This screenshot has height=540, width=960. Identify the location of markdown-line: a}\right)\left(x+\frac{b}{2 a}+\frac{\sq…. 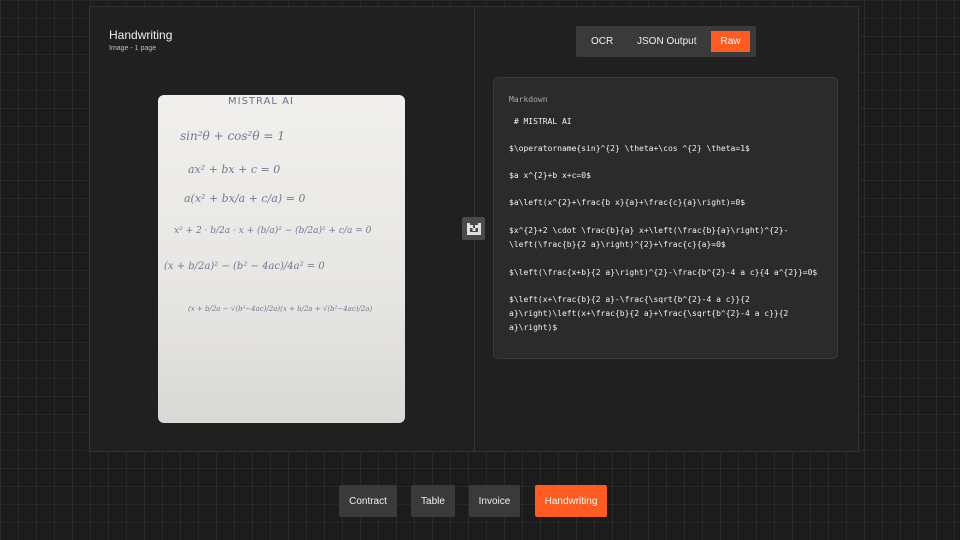
(649, 313).